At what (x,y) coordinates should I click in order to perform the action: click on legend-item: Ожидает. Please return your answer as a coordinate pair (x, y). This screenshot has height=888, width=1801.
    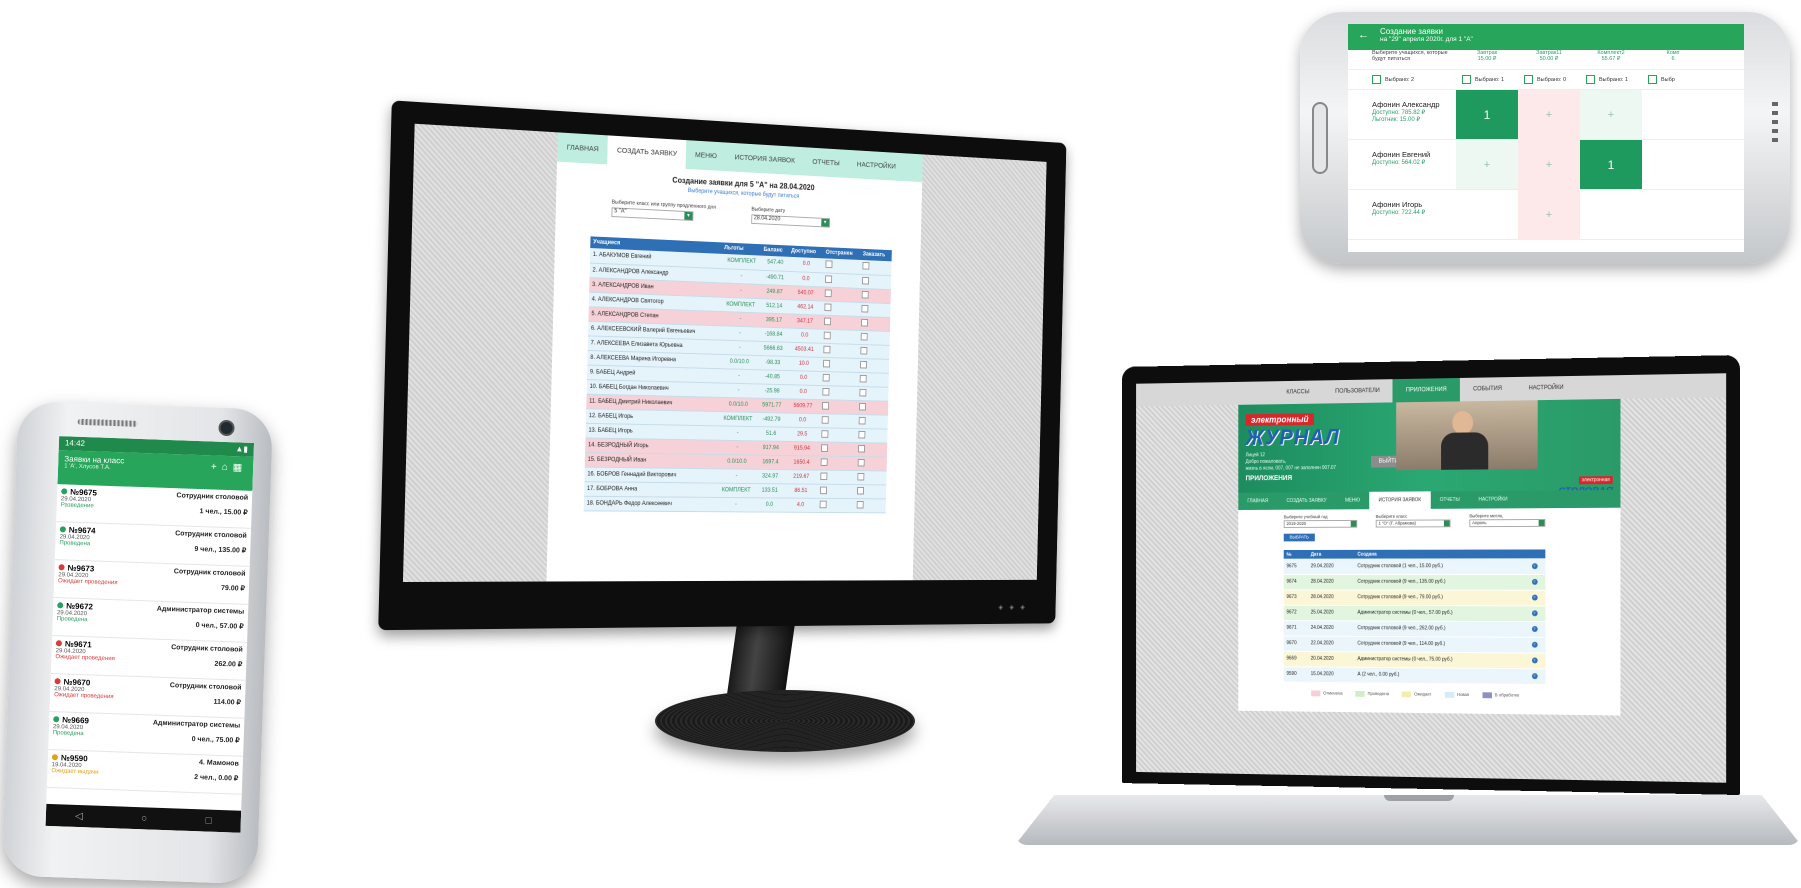
    Looking at the image, I should click on (1416, 694).